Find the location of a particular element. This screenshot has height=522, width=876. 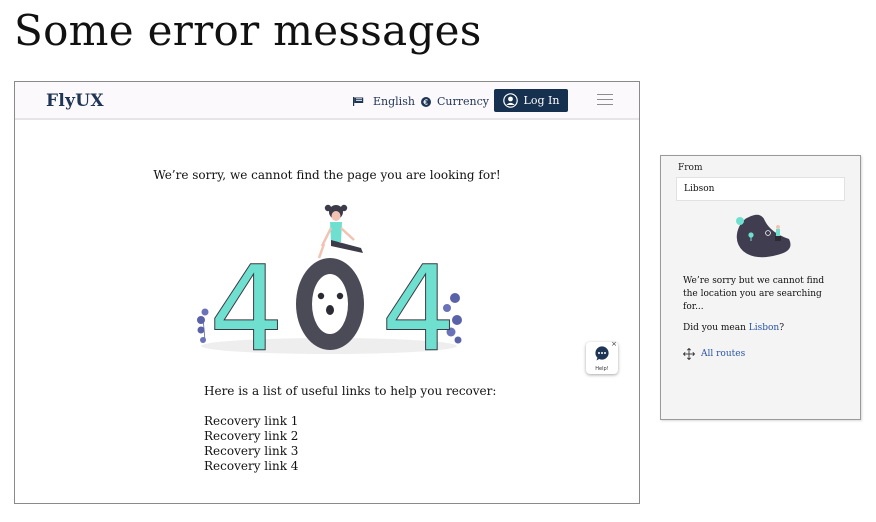

language-label: English is located at coordinates (394, 101).